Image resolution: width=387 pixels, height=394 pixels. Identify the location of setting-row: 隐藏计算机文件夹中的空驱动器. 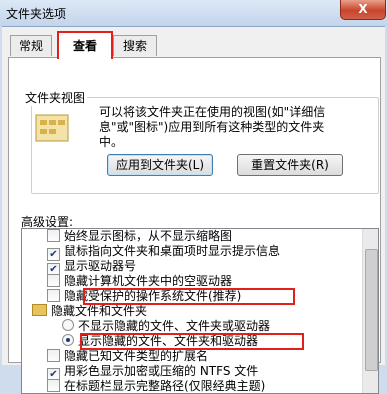
(139, 281).